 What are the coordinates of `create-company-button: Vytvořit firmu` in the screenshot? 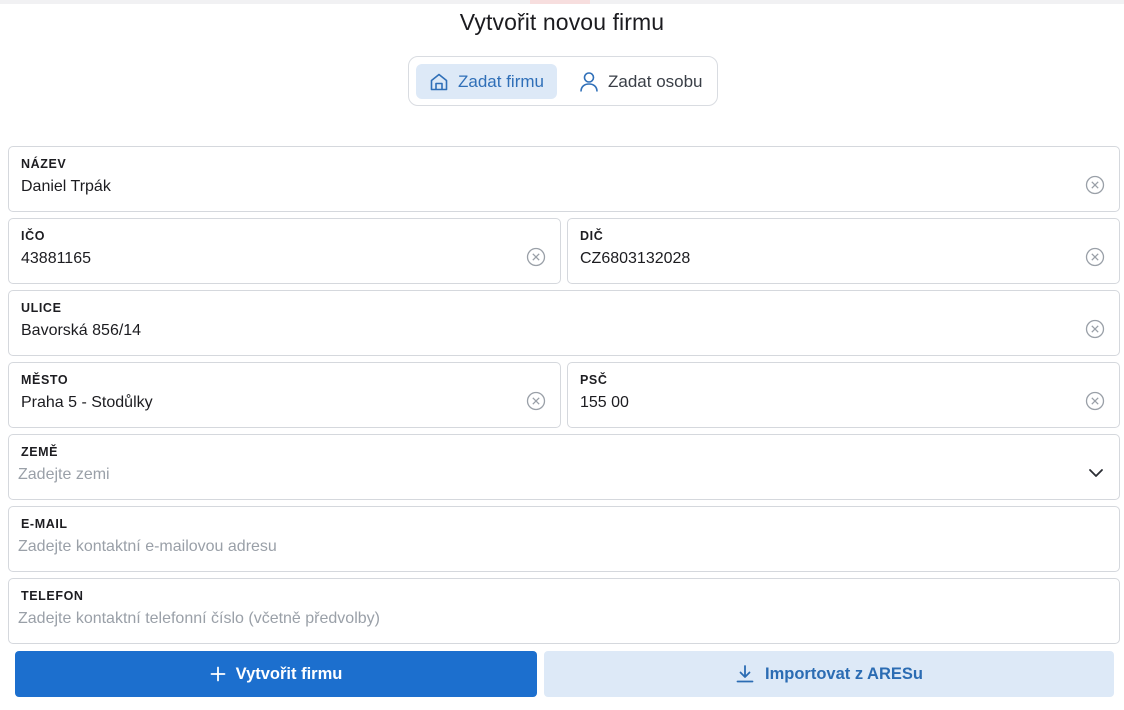 It's located at (276, 674).